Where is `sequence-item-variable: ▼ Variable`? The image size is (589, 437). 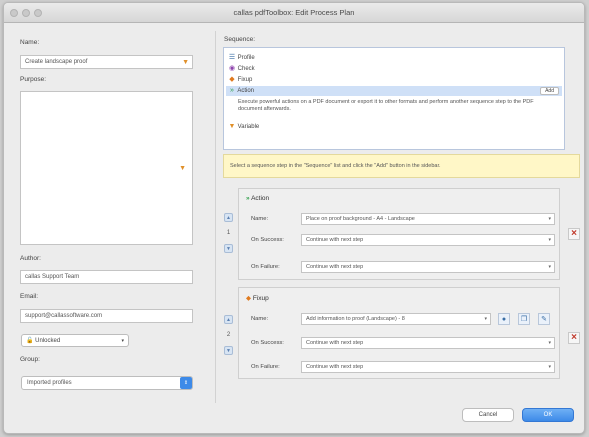 sequence-item-variable: ▼ Variable is located at coordinates (244, 127).